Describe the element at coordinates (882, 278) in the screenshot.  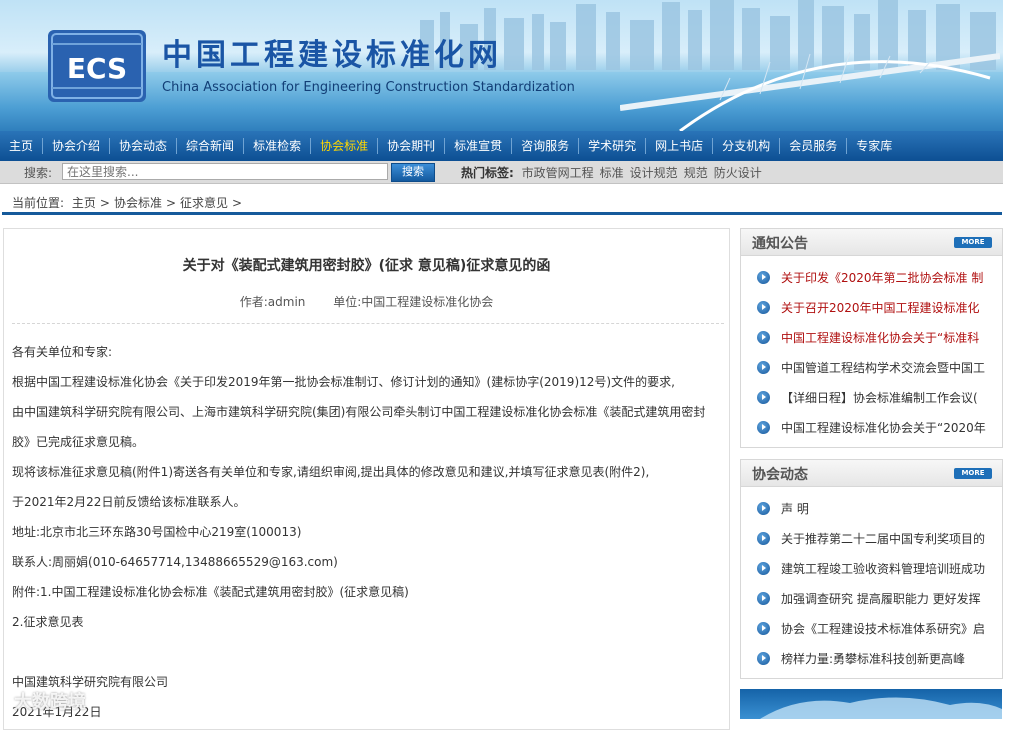
I see `side-list-item-text: 关于印发《2020年第二批协会标准 制` at that location.